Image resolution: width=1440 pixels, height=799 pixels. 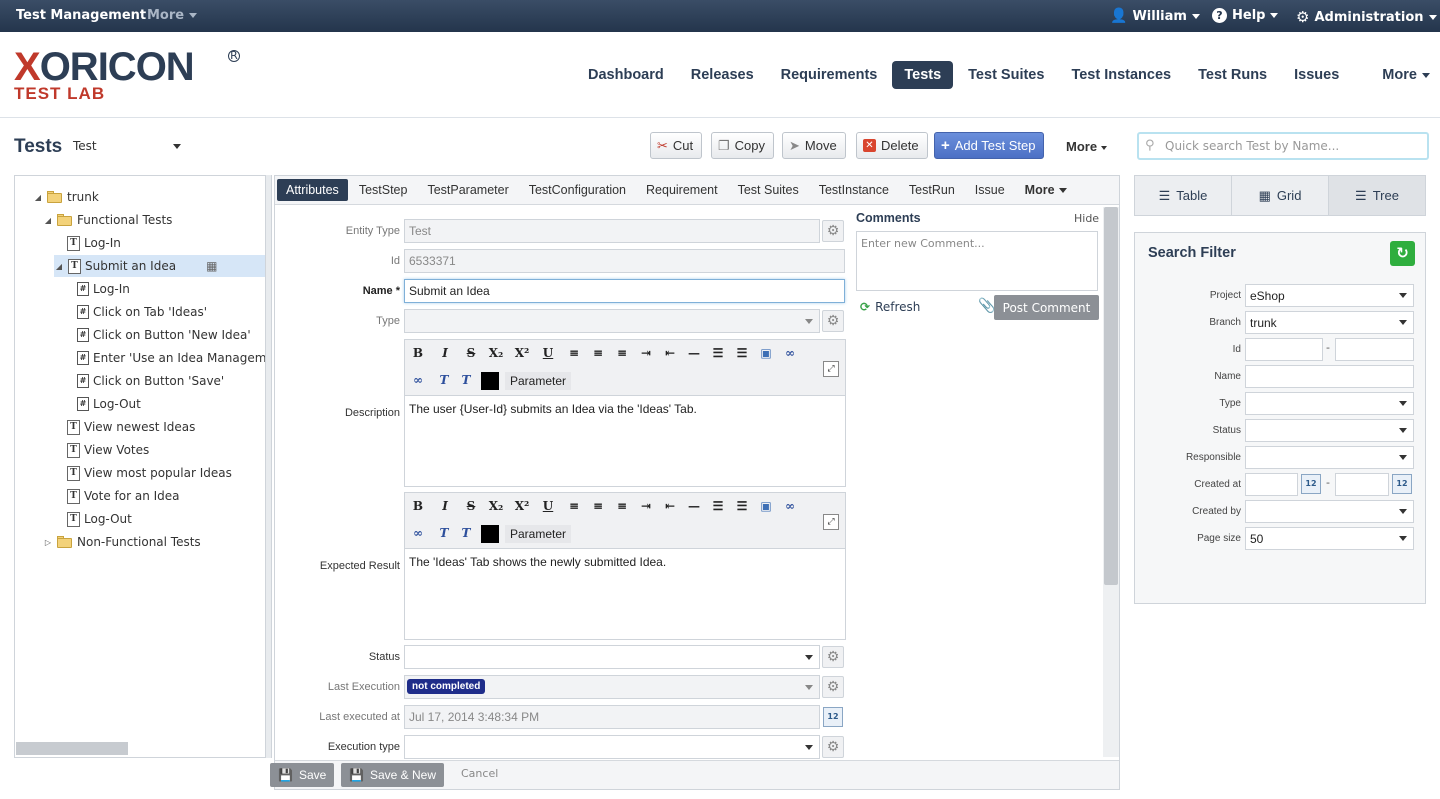 What do you see at coordinates (990, 190) in the screenshot?
I see `tab-issue: Issue` at bounding box center [990, 190].